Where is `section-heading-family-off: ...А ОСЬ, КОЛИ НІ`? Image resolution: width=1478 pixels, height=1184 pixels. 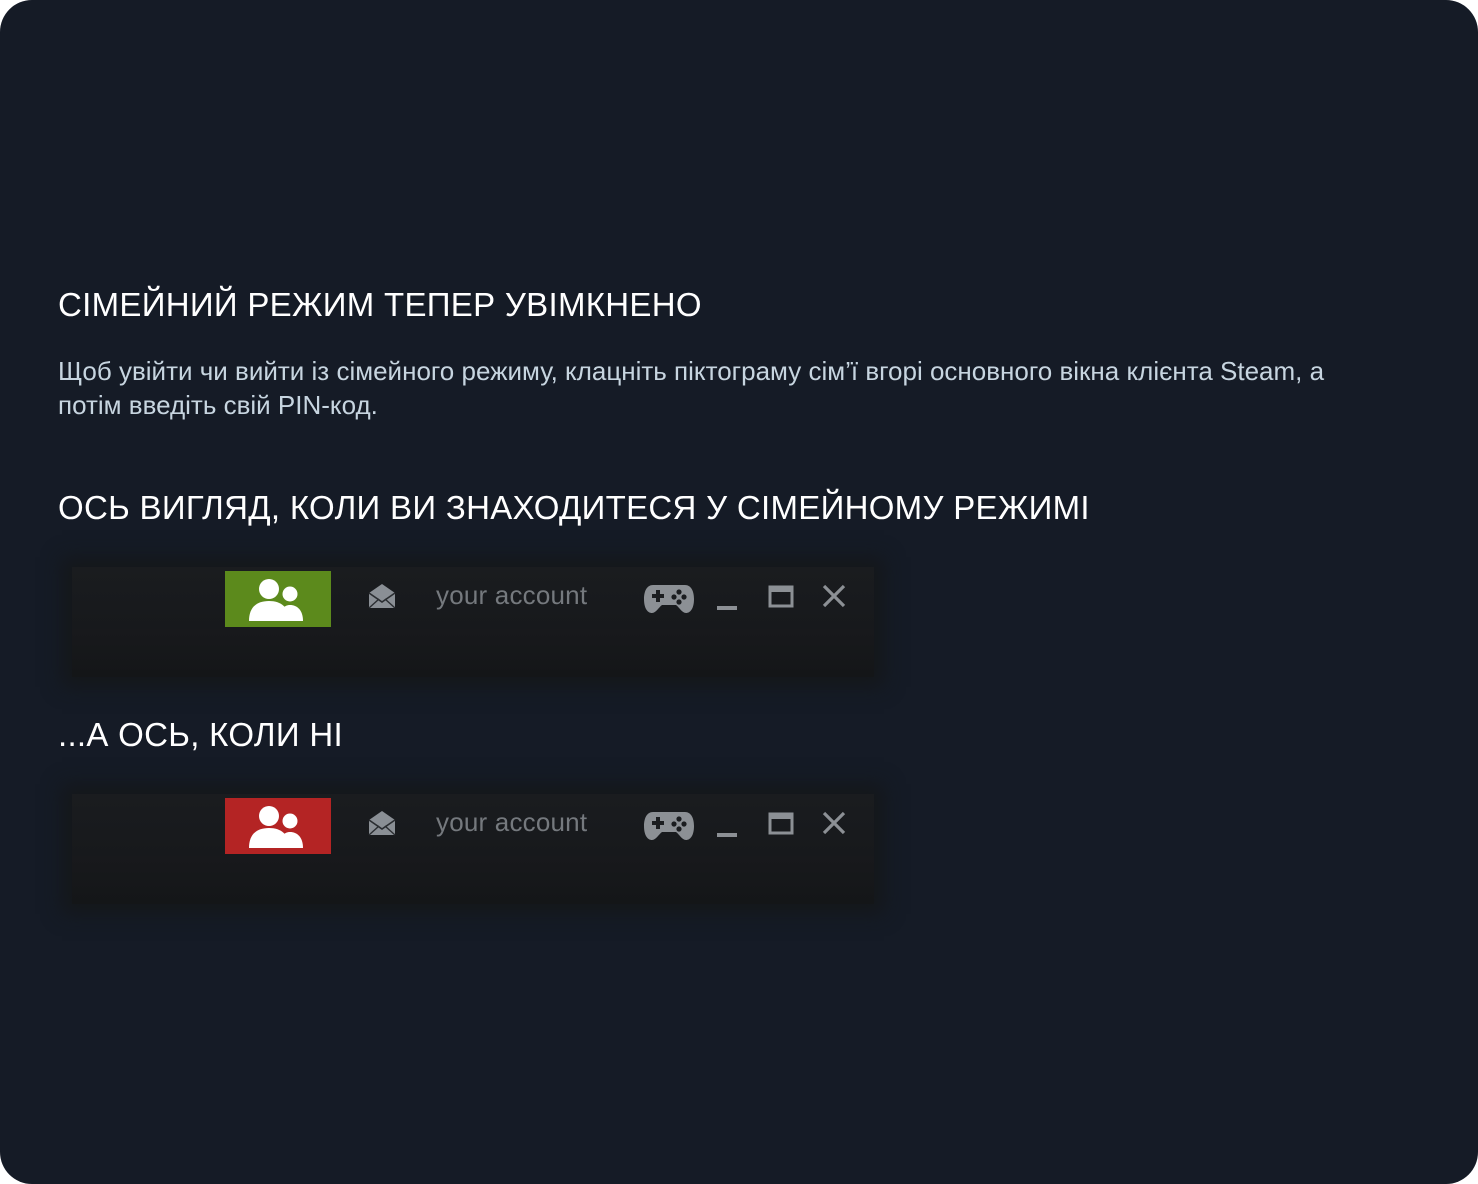 section-heading-family-off: ...А ОСЬ, КОЛИ НІ is located at coordinates (200, 734).